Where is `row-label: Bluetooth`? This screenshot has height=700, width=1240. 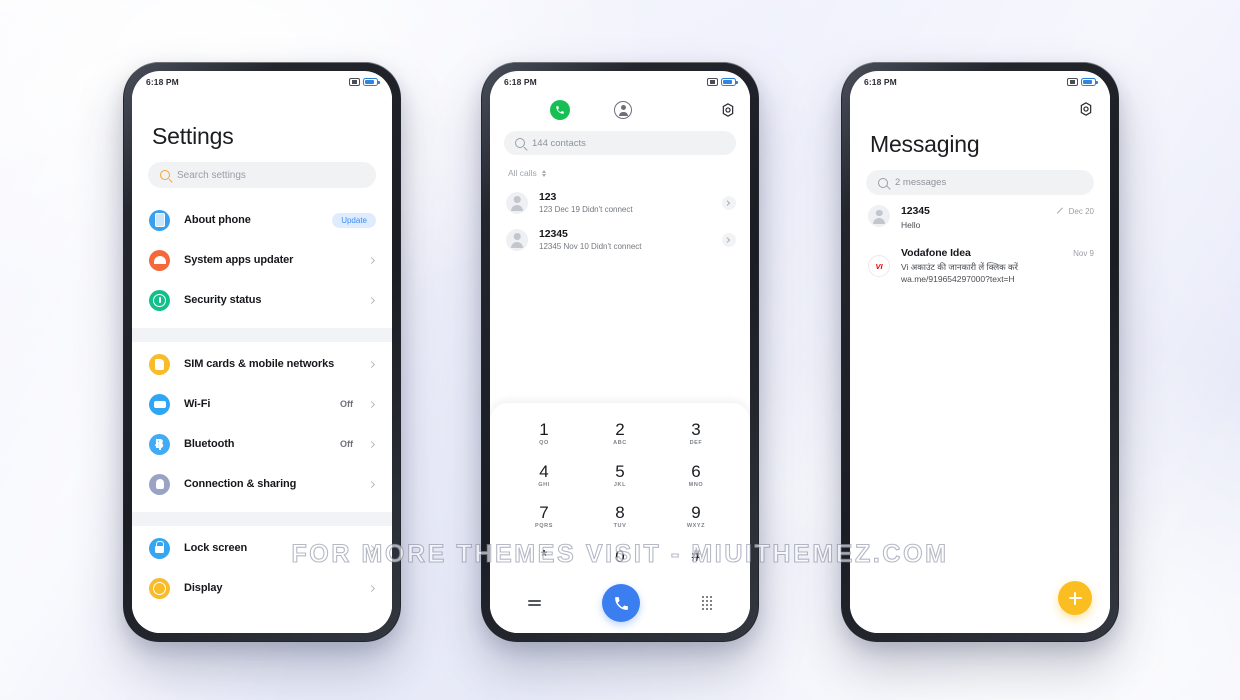 row-label: Bluetooth is located at coordinates (209, 444).